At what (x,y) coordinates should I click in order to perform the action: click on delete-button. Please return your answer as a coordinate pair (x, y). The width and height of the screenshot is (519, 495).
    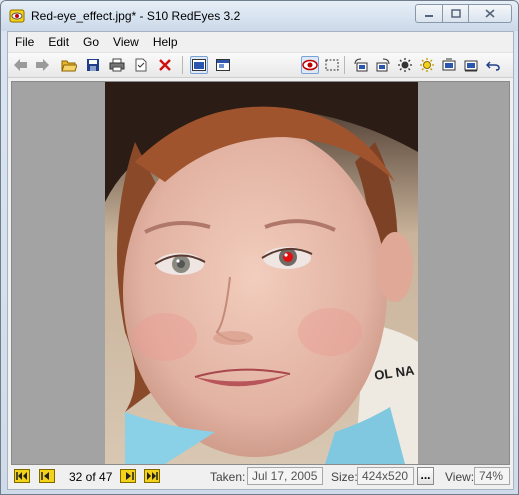
    Looking at the image, I should click on (165, 65).